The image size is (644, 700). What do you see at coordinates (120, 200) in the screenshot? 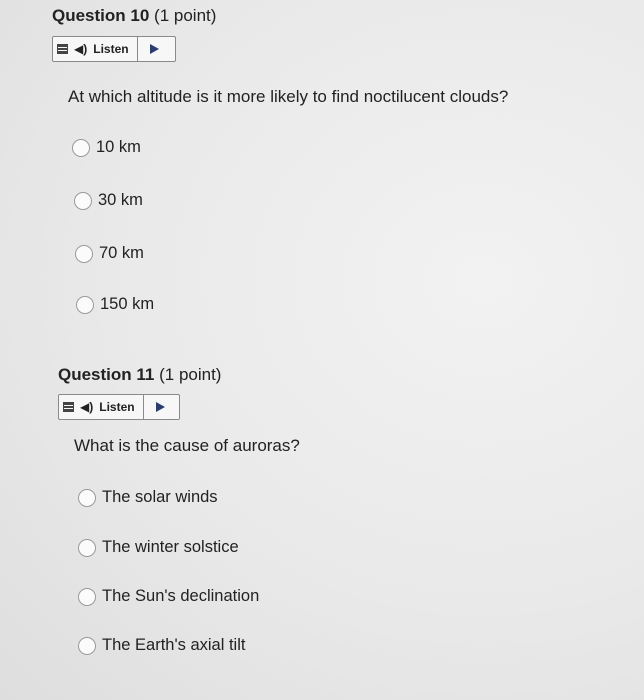
I see `answer-label: 30 km` at bounding box center [120, 200].